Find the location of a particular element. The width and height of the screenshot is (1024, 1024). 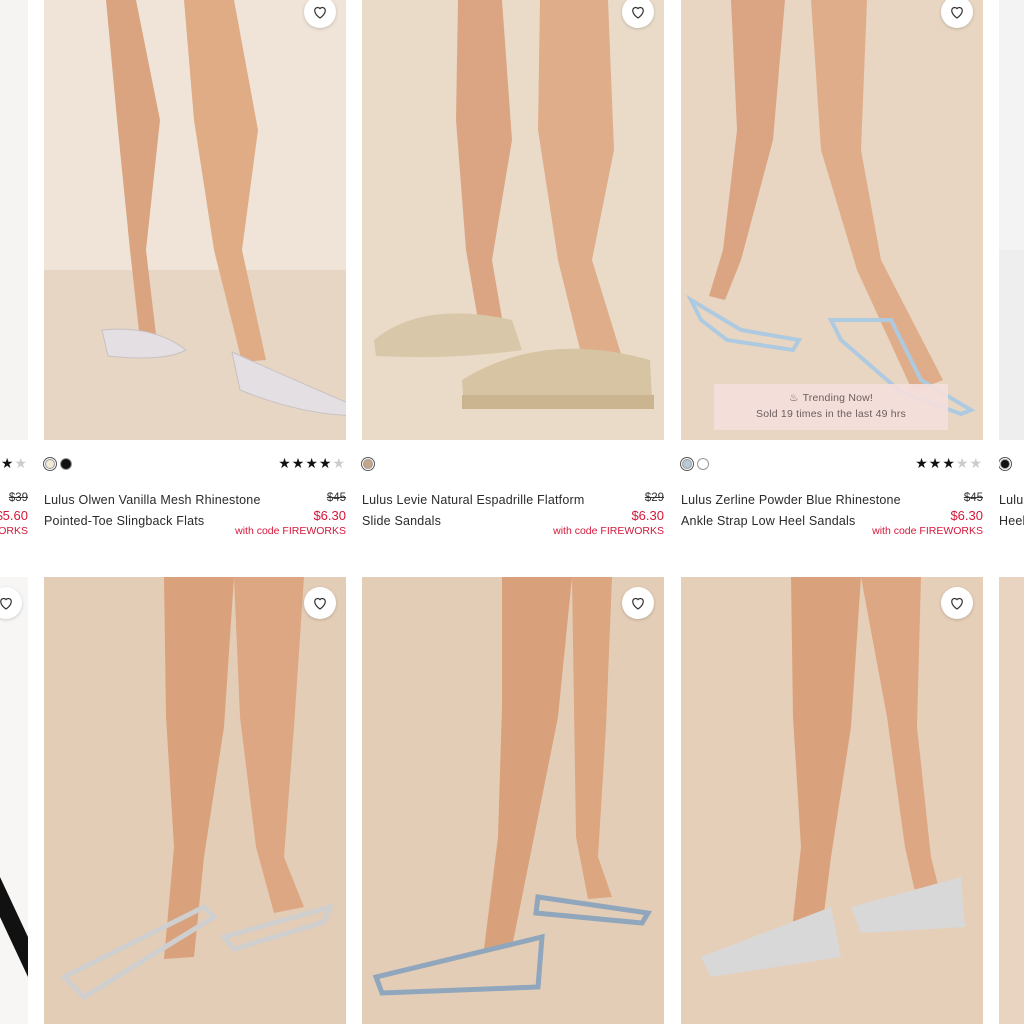

swatch-powder-blue is located at coordinates (687, 464).